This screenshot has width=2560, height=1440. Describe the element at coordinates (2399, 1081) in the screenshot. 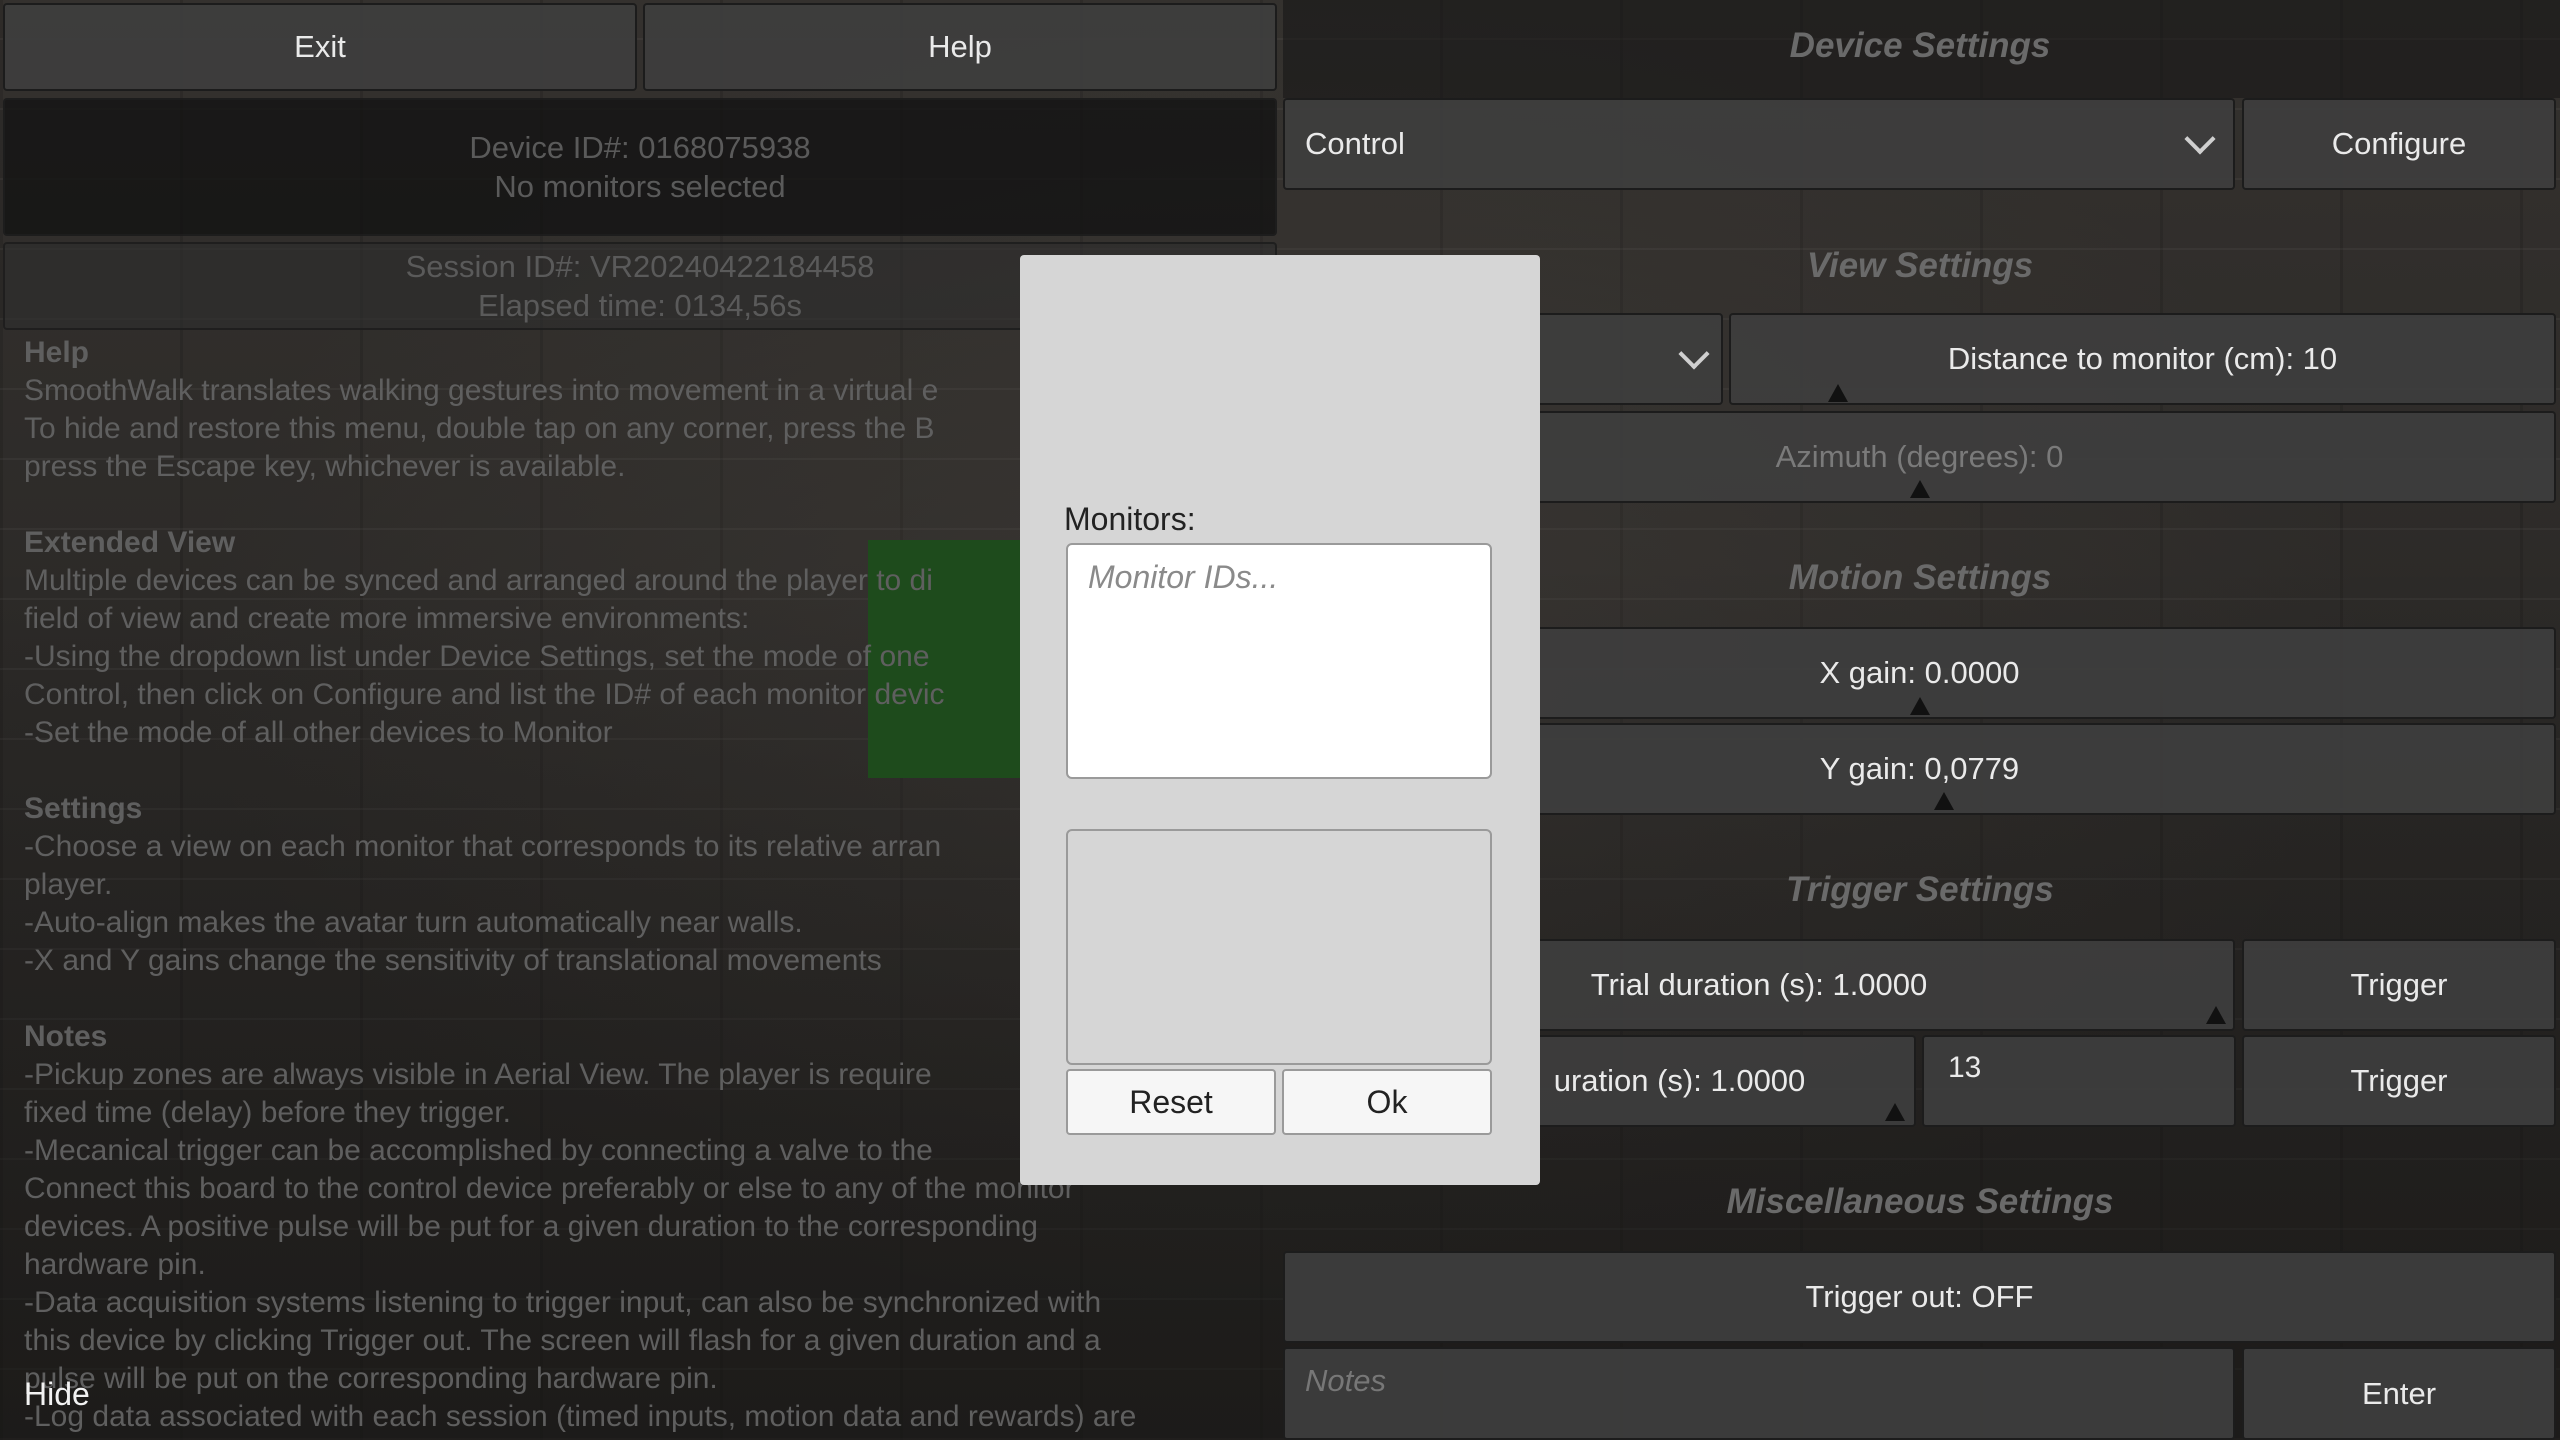

I see `trigger-button-2: Trigger` at that location.